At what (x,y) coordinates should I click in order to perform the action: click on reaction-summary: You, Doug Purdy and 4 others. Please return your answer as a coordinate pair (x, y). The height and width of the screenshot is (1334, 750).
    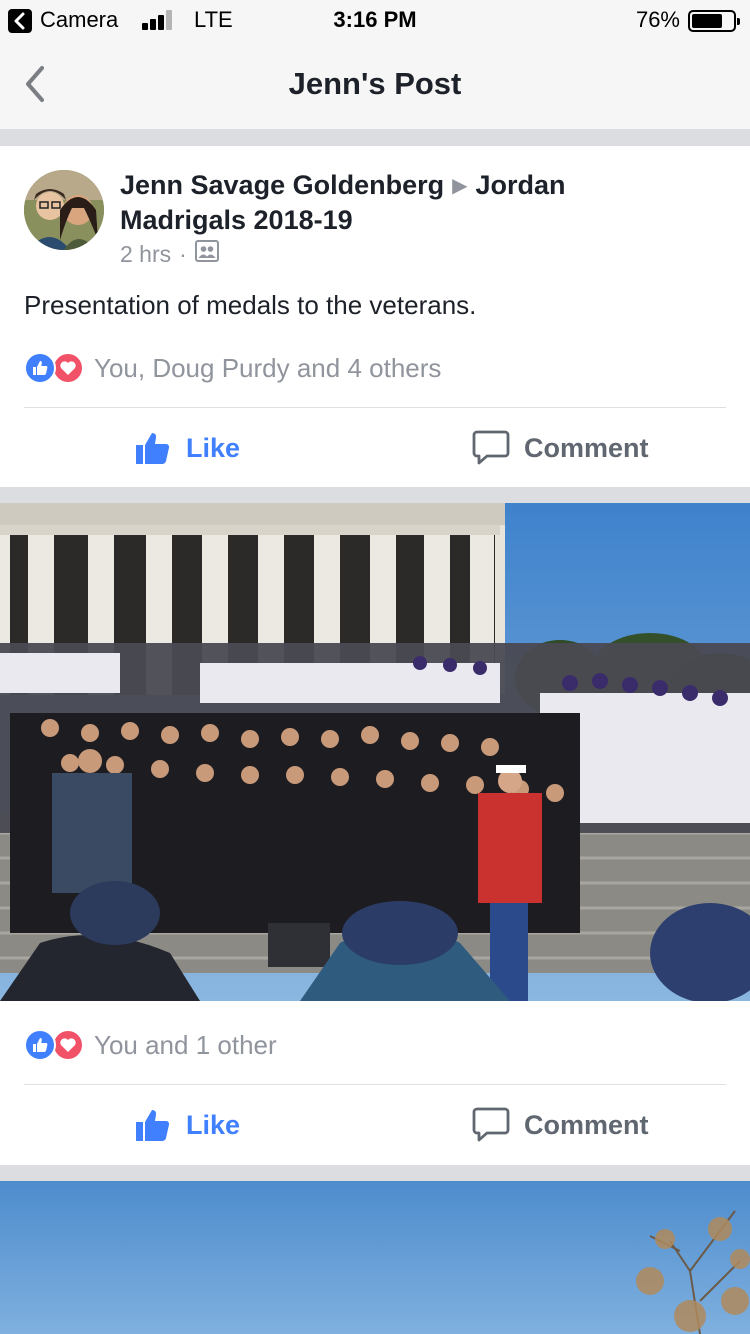
    Looking at the image, I should click on (232, 368).